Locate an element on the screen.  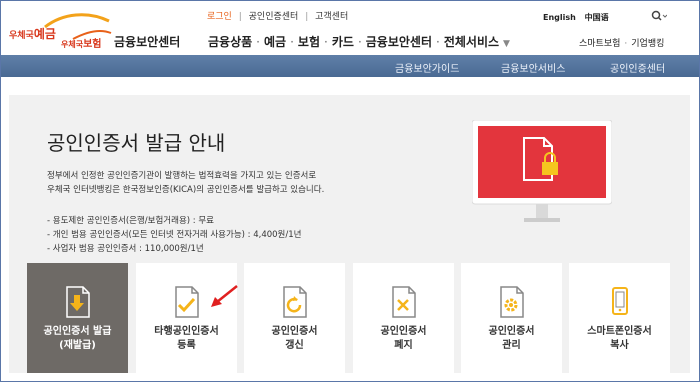
english-link: English is located at coordinates (559, 17).